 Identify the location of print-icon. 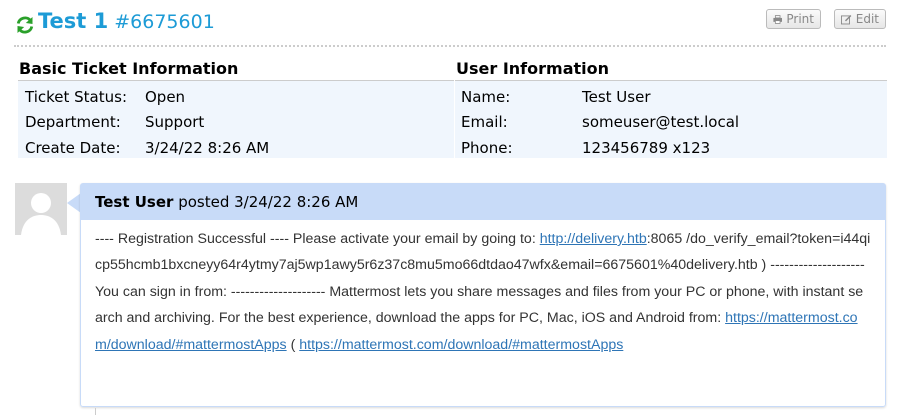
(777, 19).